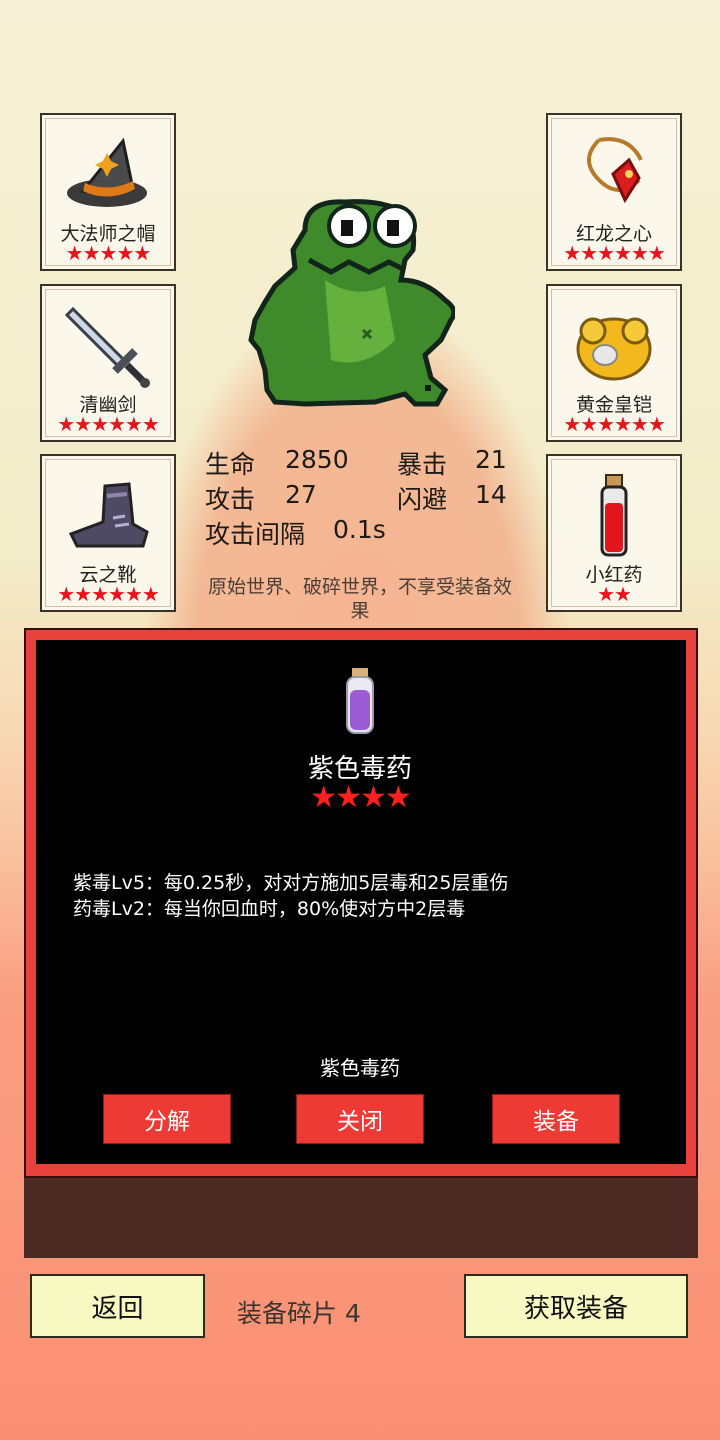 This screenshot has width=720, height=1440. I want to click on effect-line: 紫毒Lv5：每0.25秒，对对方施加5层毒和25层重伤, so click(291, 883).